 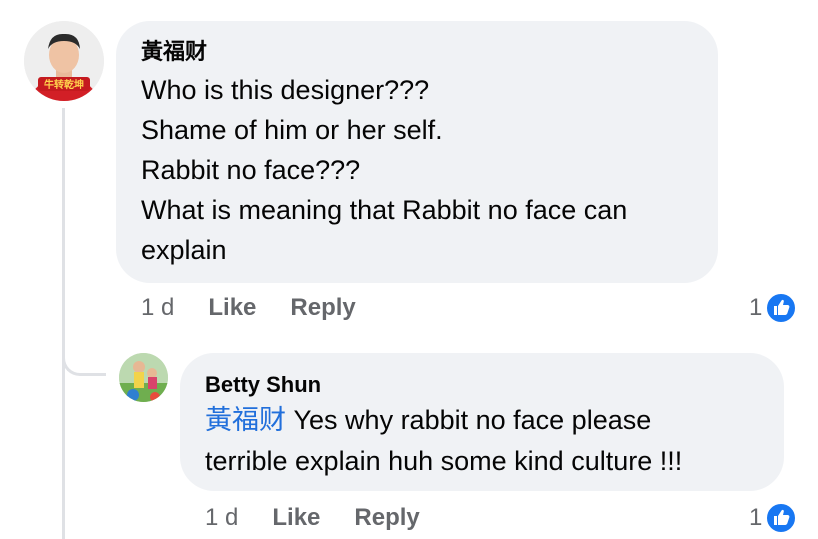 I want to click on reply-timestamp: 1 d, so click(x=221, y=518).